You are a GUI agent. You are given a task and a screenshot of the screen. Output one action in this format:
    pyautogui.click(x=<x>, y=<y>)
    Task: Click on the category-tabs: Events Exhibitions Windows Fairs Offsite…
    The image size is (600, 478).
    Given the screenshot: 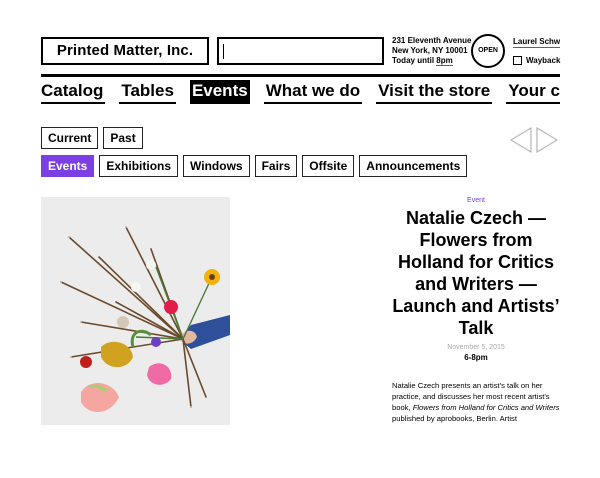 What is the action you would take?
    pyautogui.click(x=254, y=166)
    